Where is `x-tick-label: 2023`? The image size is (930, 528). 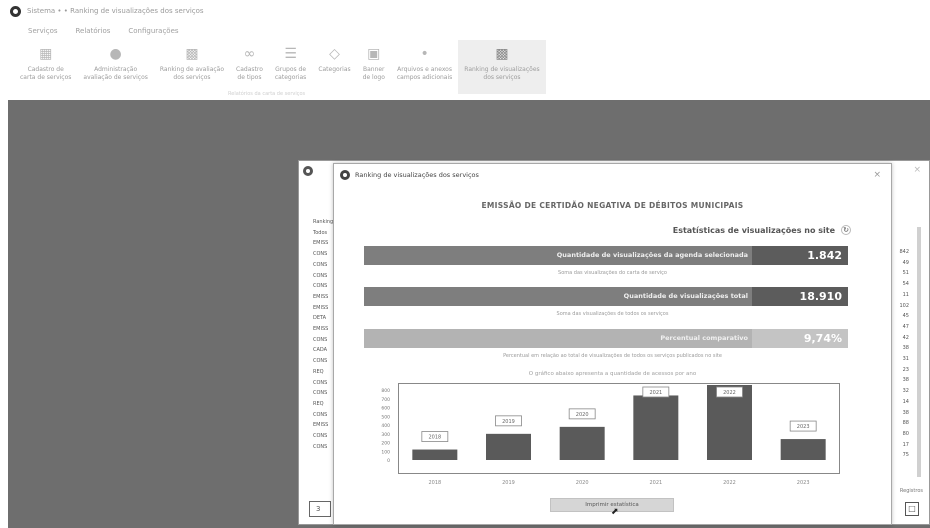 x-tick-label: 2023 is located at coordinates (803, 483).